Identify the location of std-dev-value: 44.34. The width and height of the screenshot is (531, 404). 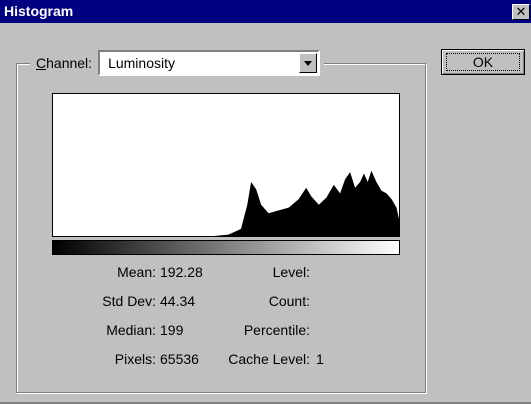
(178, 301).